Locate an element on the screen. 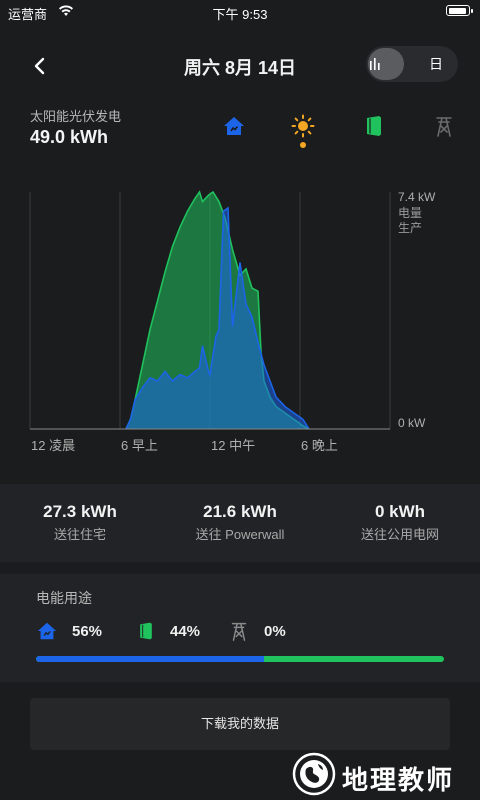  flow-value: 0 kWh is located at coordinates (400, 511).